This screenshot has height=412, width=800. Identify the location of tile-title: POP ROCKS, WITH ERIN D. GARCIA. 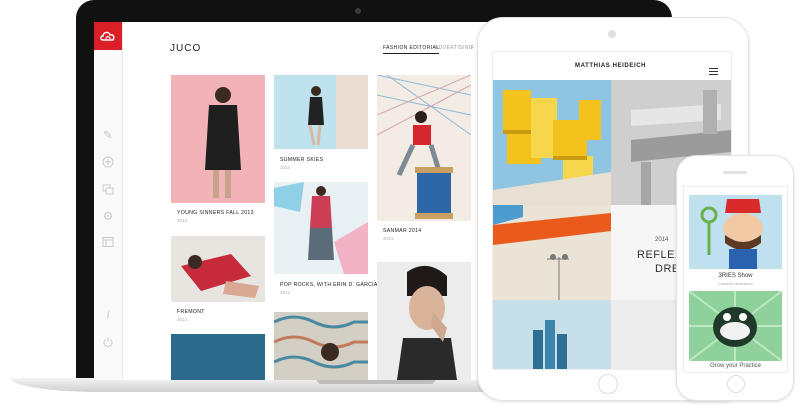
(329, 285).